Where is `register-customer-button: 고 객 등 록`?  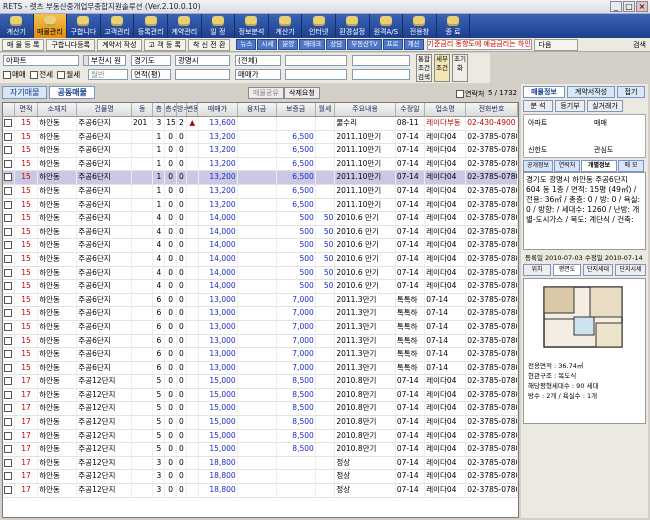
register-customer-button: 고 객 등 록 is located at coordinates (164, 44).